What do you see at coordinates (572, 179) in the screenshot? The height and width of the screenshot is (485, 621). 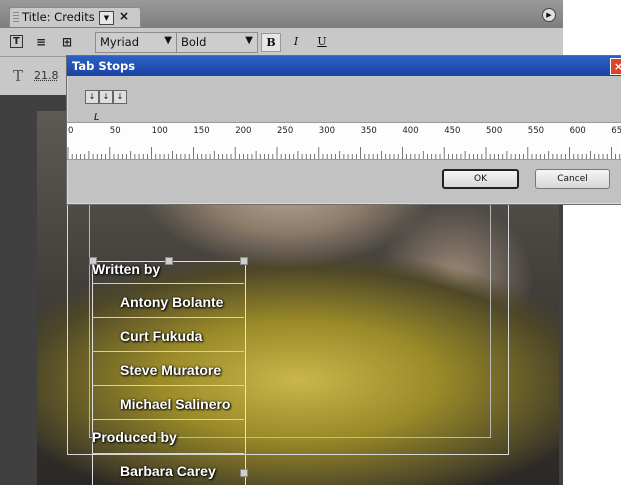 I see `cancel-button: Cancel` at bounding box center [572, 179].